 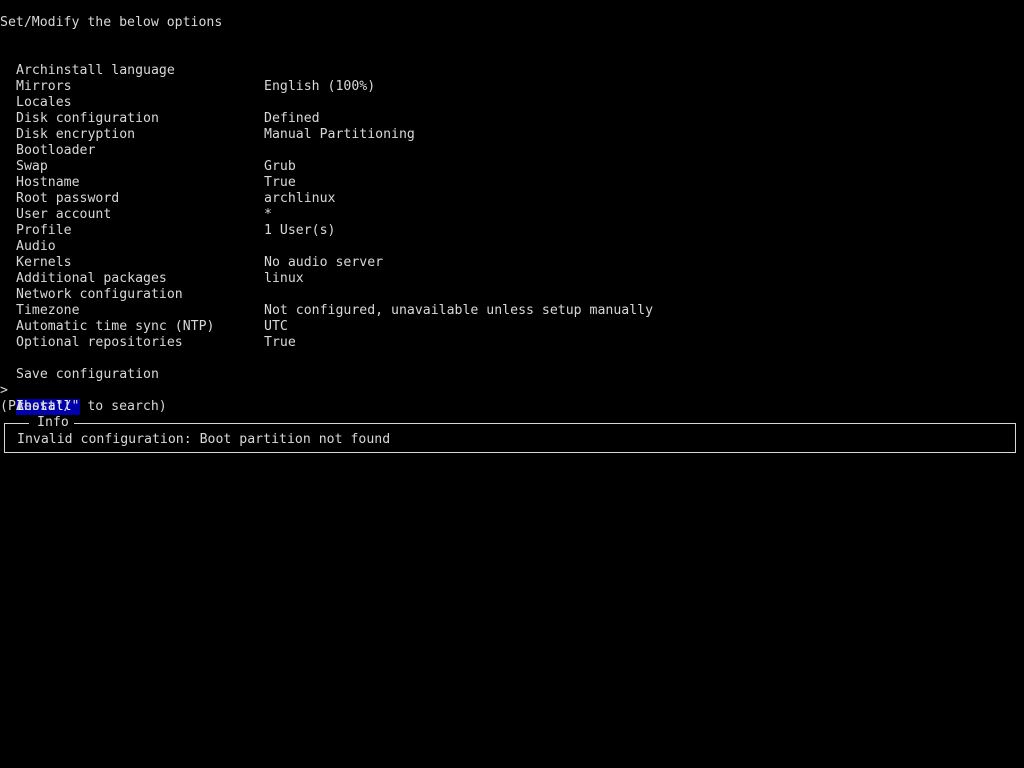 I want to click on menu-item-disk-encryption: Disk encryption, so click(x=512, y=126).